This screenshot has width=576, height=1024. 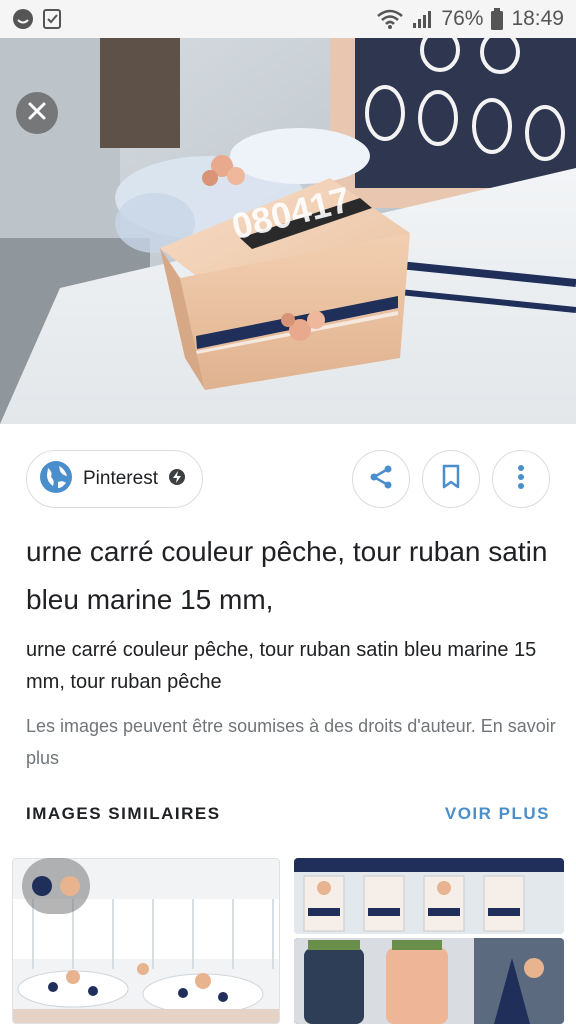 What do you see at coordinates (37, 19) in the screenshot?
I see `status-left` at bounding box center [37, 19].